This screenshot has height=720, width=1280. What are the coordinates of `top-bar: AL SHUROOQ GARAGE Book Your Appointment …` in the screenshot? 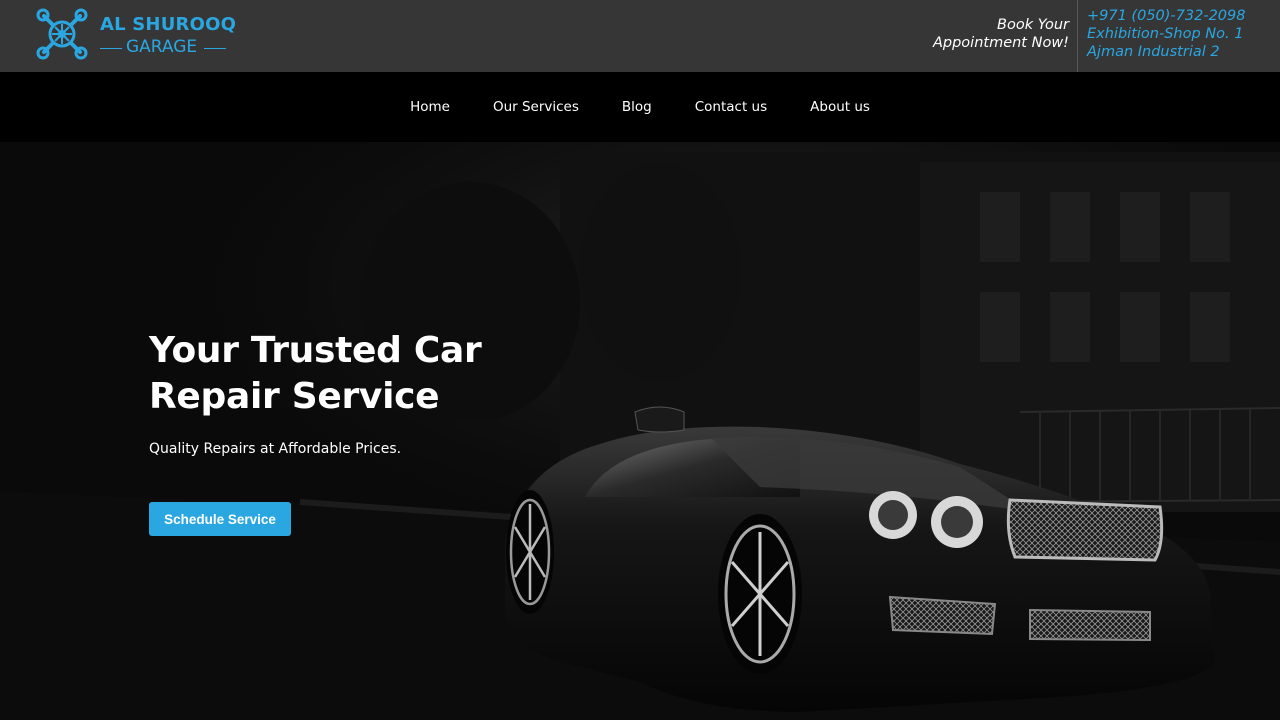 It's located at (640, 36).